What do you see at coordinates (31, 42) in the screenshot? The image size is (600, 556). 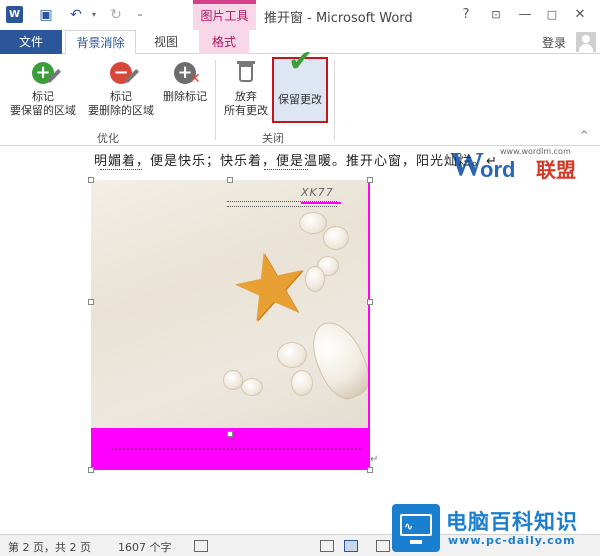 I see `tab-file: 文件` at bounding box center [31, 42].